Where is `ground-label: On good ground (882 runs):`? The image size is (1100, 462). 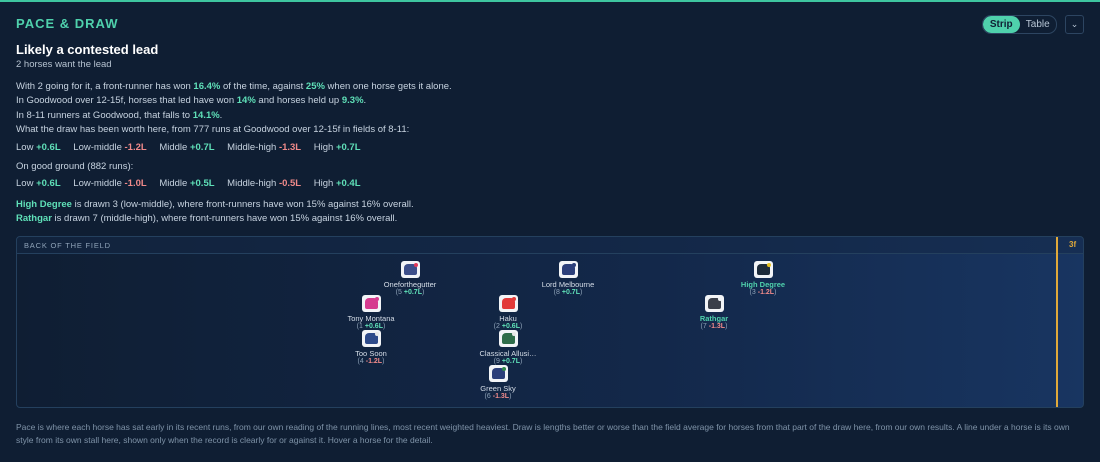 ground-label: On good ground (882 runs): is located at coordinates (75, 166).